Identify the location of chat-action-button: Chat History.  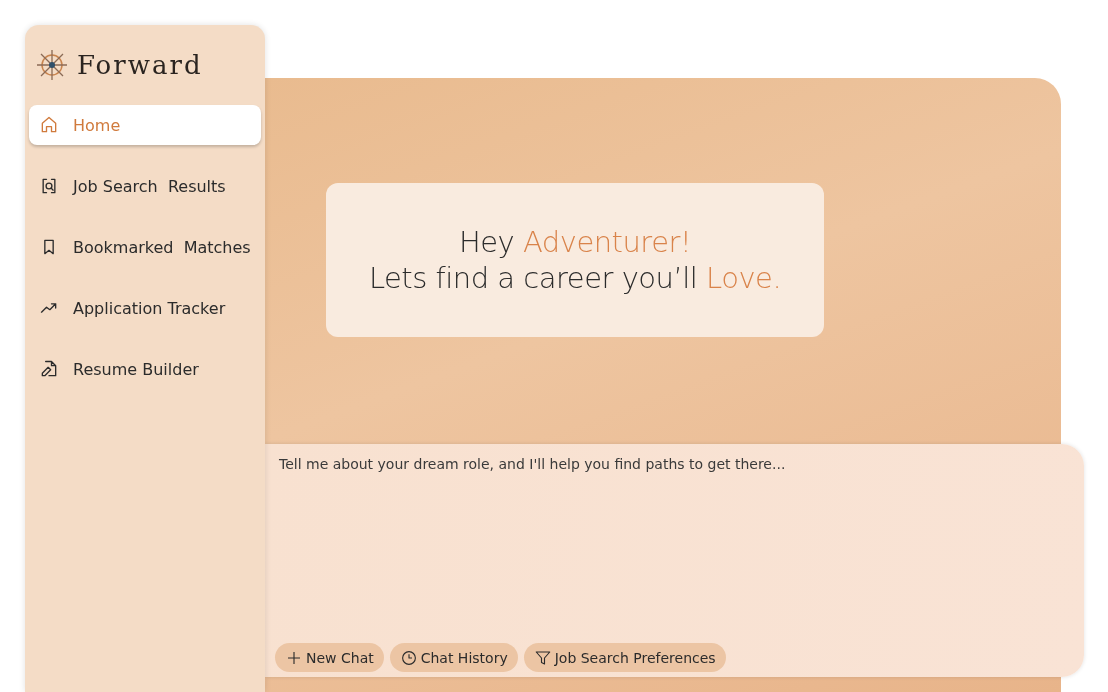
(453, 657).